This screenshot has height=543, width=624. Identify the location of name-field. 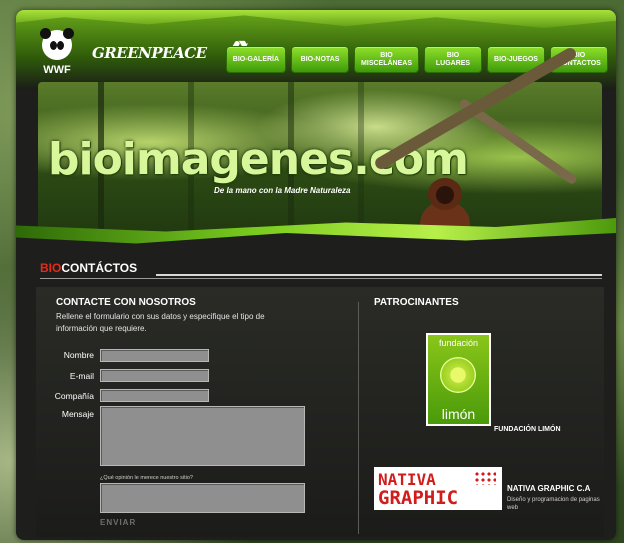
(154, 355).